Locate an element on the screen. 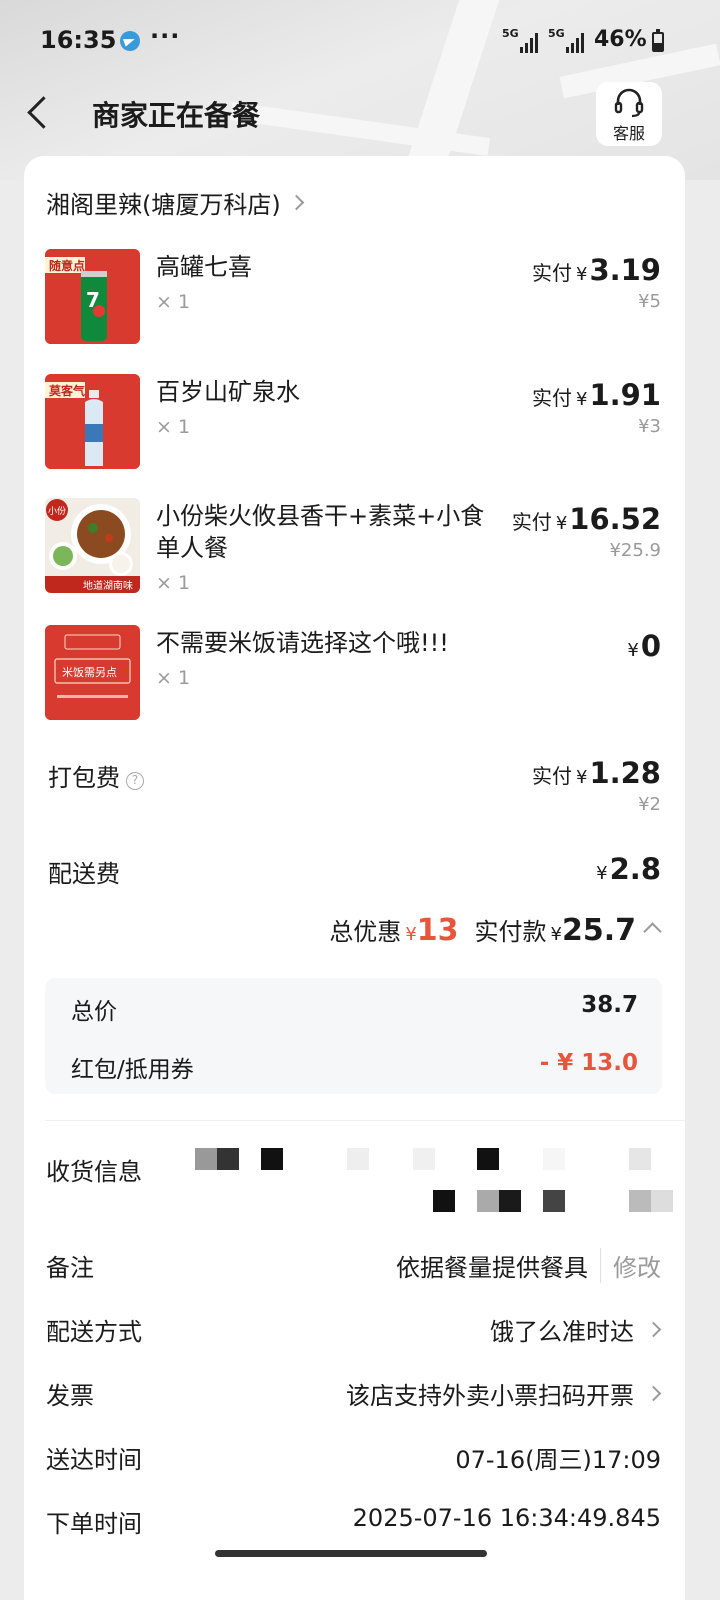  customer-service-button: 客服 is located at coordinates (629, 114).